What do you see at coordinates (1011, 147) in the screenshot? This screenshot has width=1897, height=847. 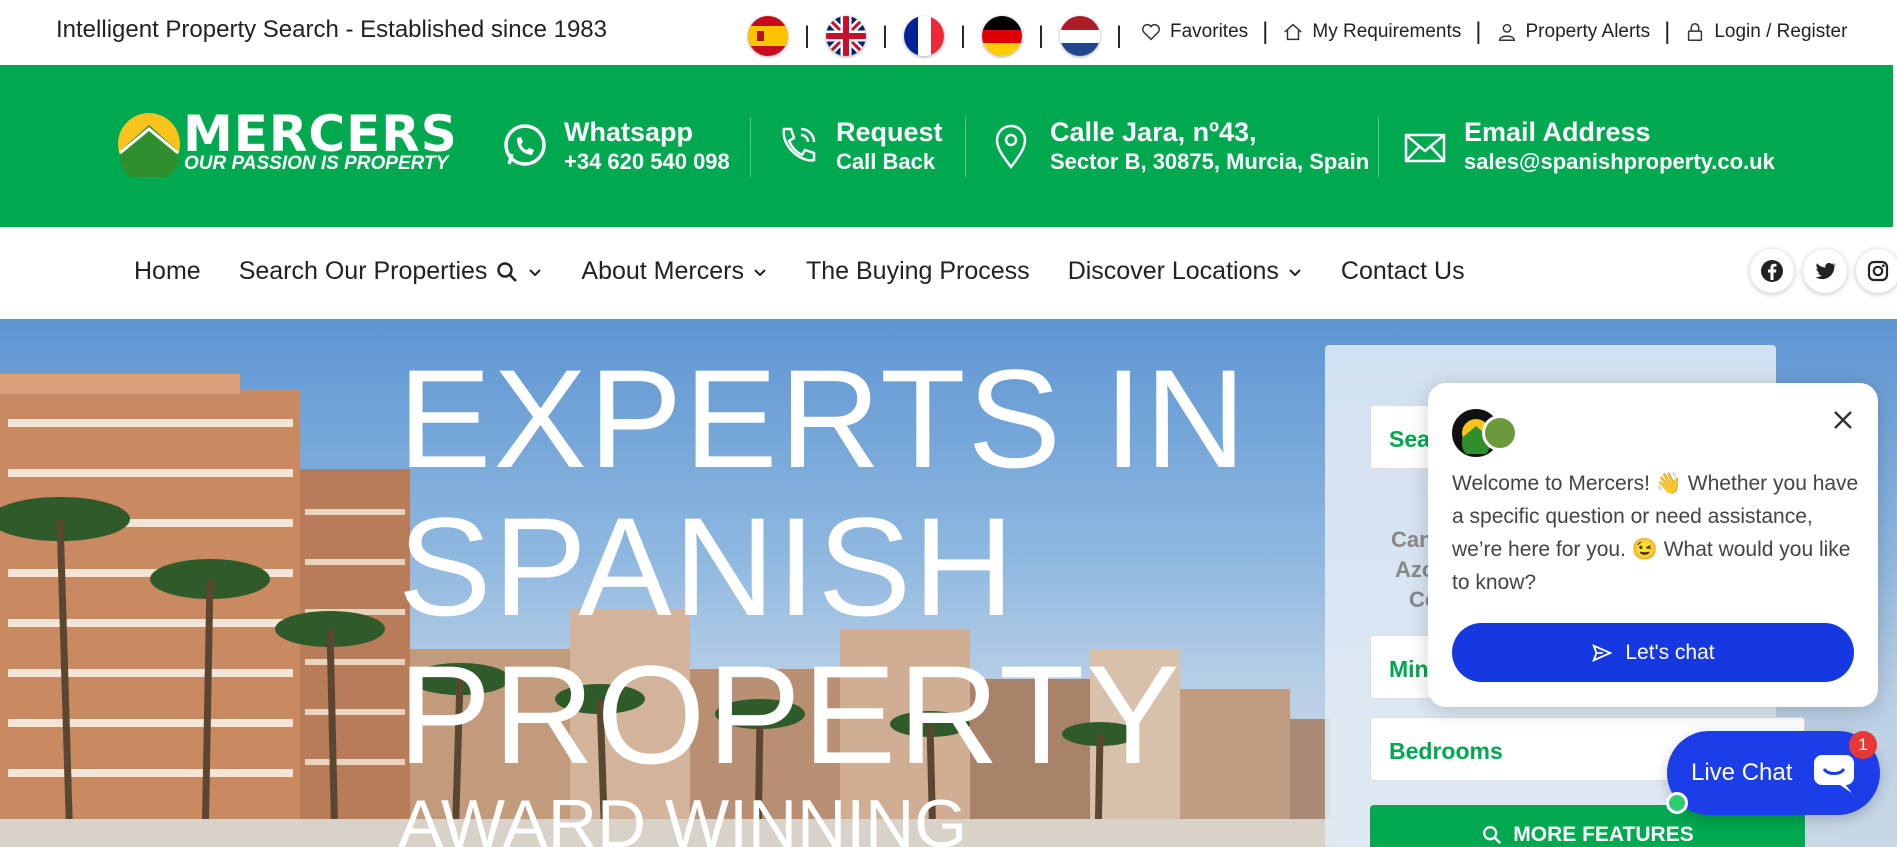 I see `location-pin-icon` at bounding box center [1011, 147].